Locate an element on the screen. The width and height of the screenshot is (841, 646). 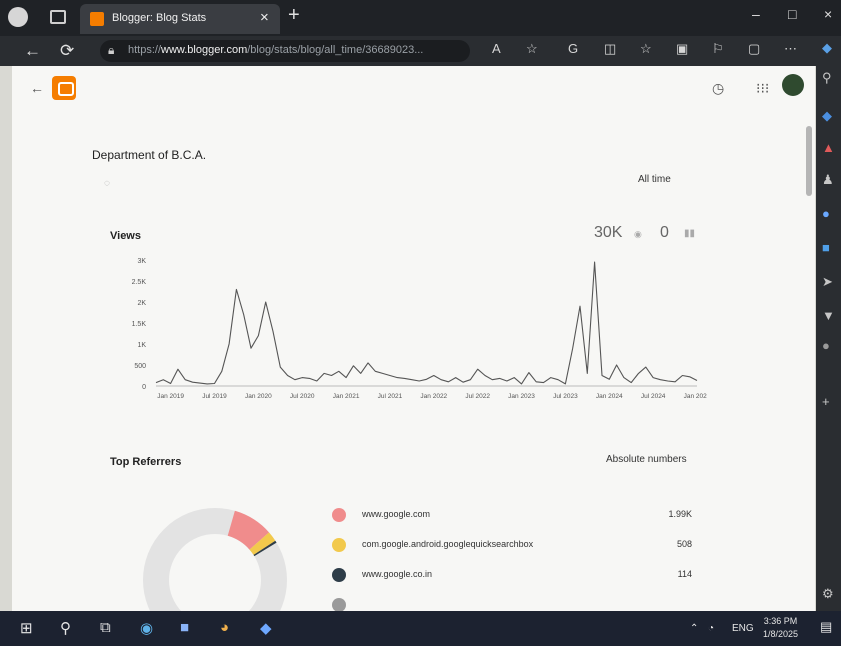
x-tick-label: Jan 2021 is located at coordinates (346, 396).